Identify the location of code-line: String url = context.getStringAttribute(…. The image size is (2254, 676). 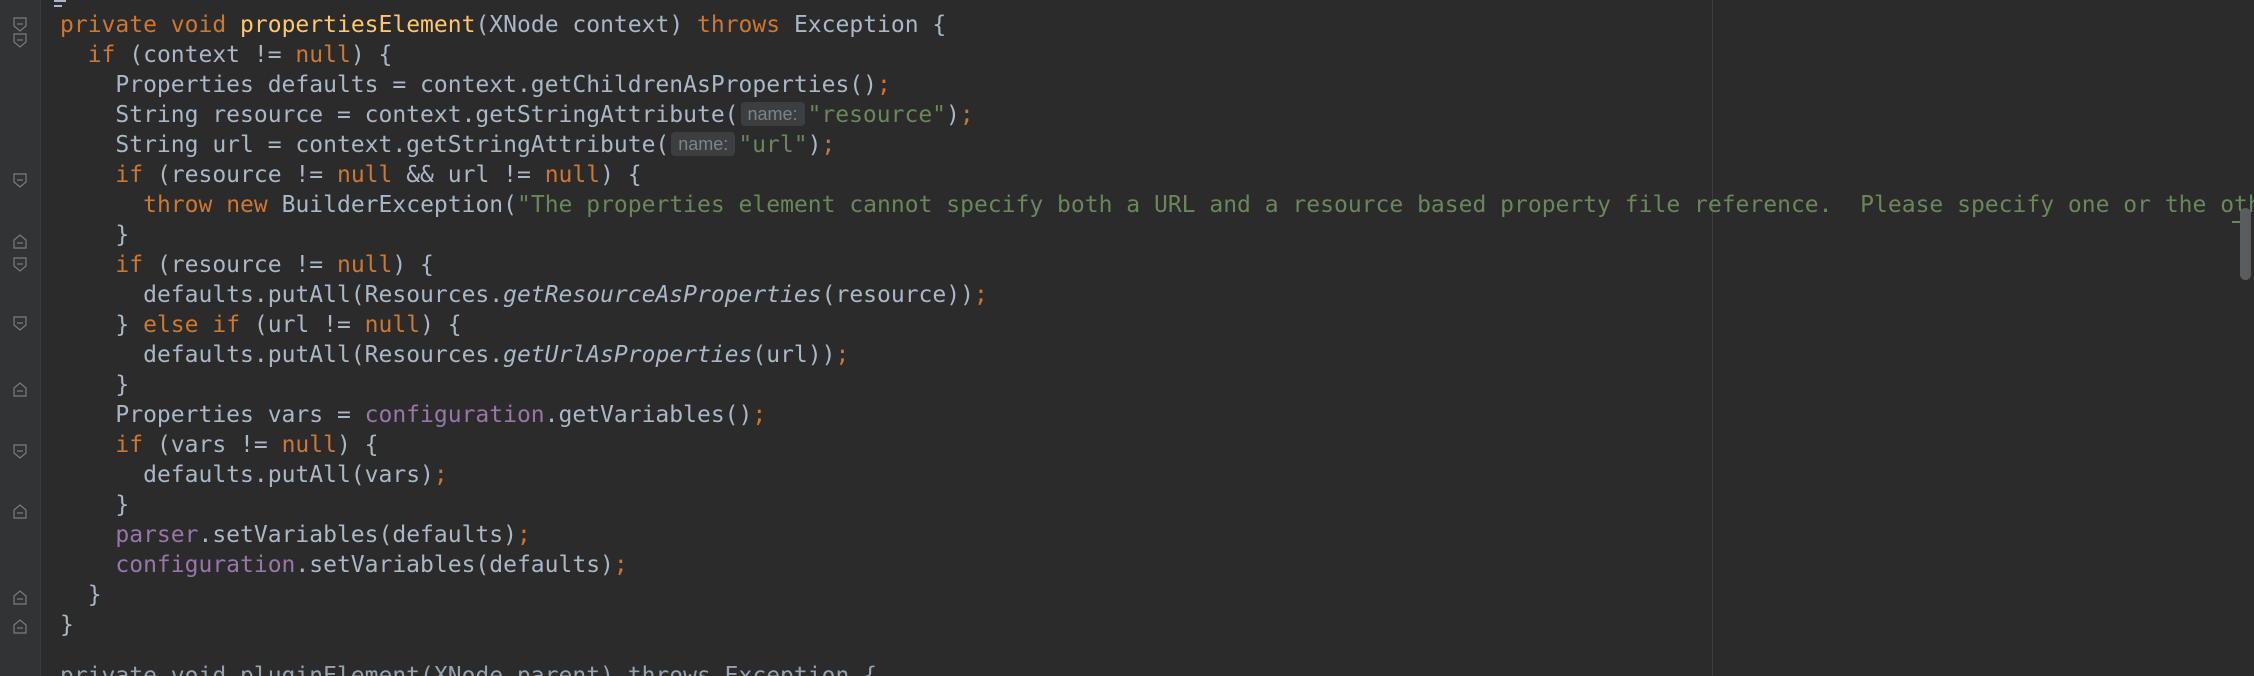
(1157, 145).